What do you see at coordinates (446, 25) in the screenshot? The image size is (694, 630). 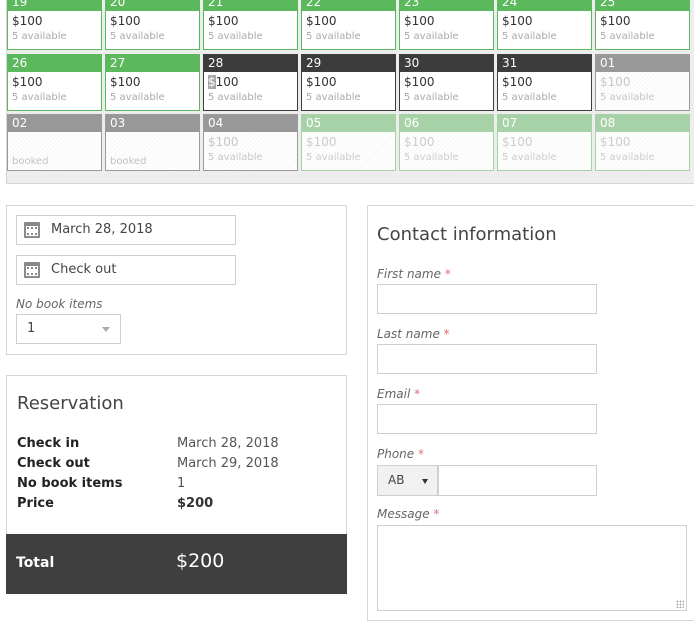 I see `calendar-day: 23 $100 5 available` at bounding box center [446, 25].